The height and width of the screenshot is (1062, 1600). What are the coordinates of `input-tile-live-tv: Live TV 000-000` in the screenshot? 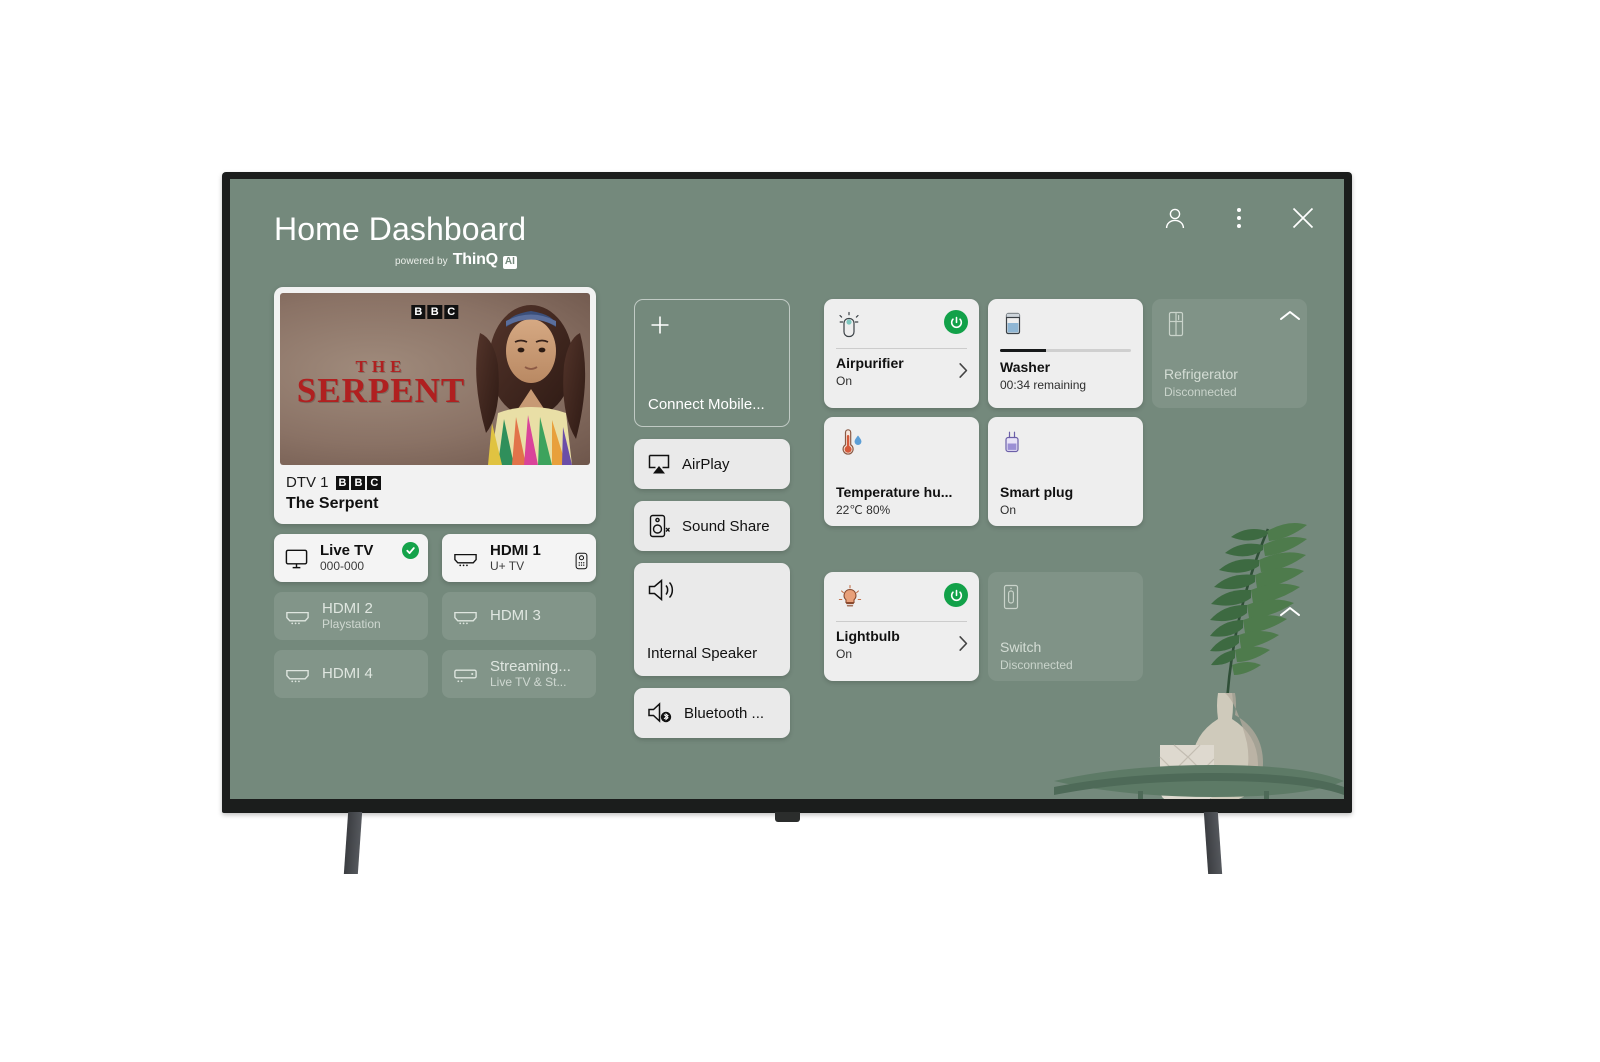 It's located at (351, 558).